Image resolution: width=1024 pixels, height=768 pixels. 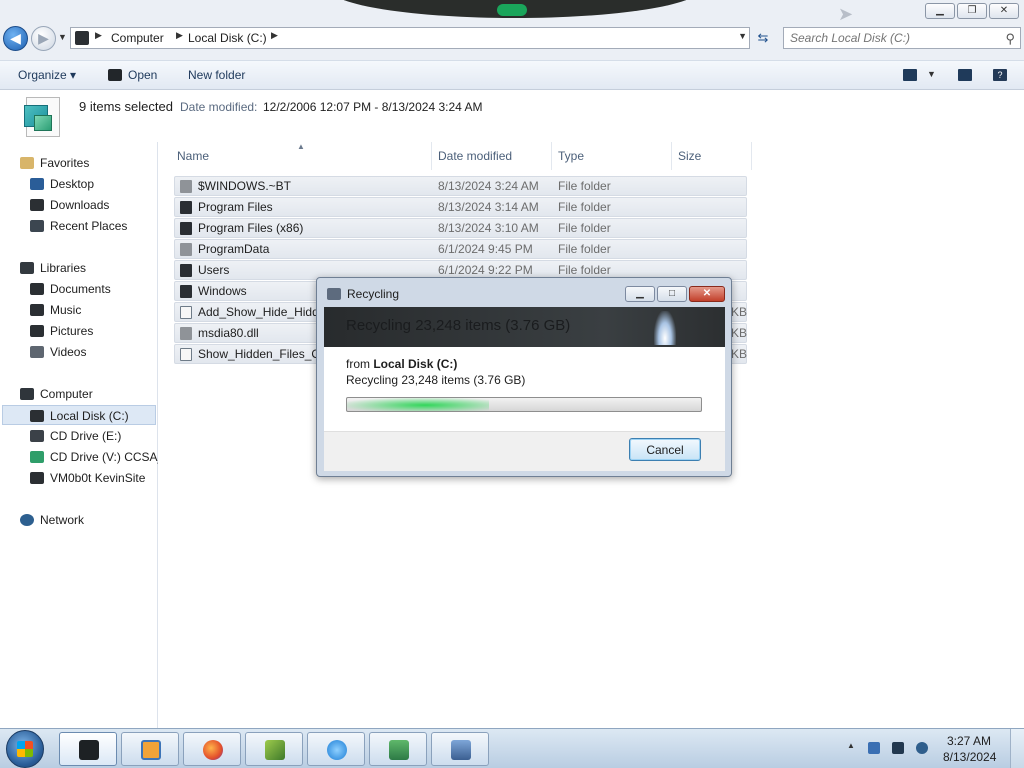 What do you see at coordinates (889, 38) in the screenshot?
I see `search-input` at bounding box center [889, 38].